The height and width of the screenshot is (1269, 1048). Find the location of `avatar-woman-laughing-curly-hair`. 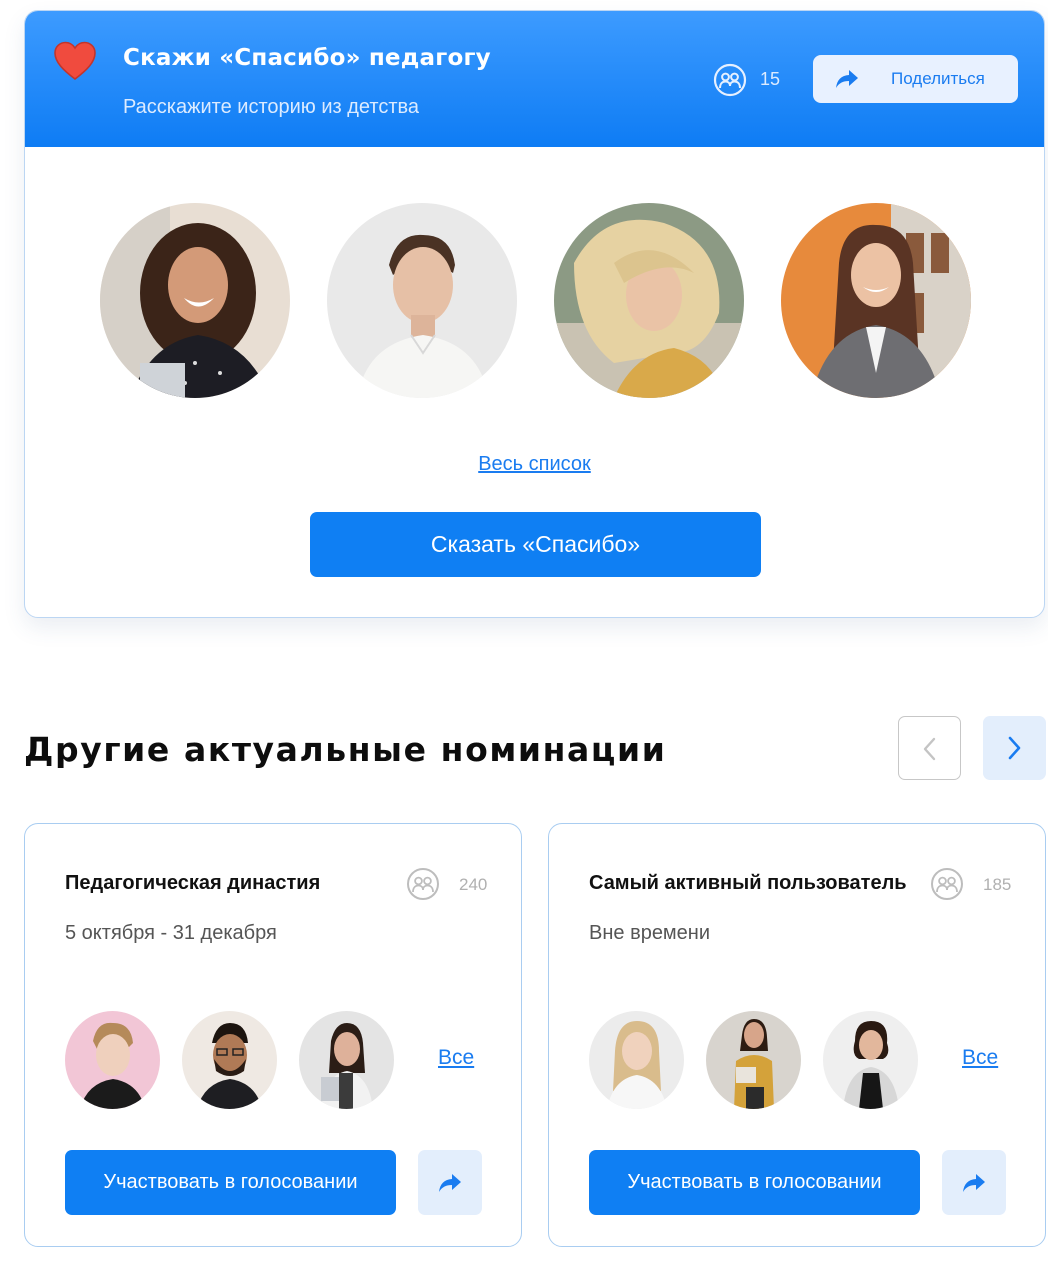

avatar-woman-laughing-curly-hair is located at coordinates (195, 300).